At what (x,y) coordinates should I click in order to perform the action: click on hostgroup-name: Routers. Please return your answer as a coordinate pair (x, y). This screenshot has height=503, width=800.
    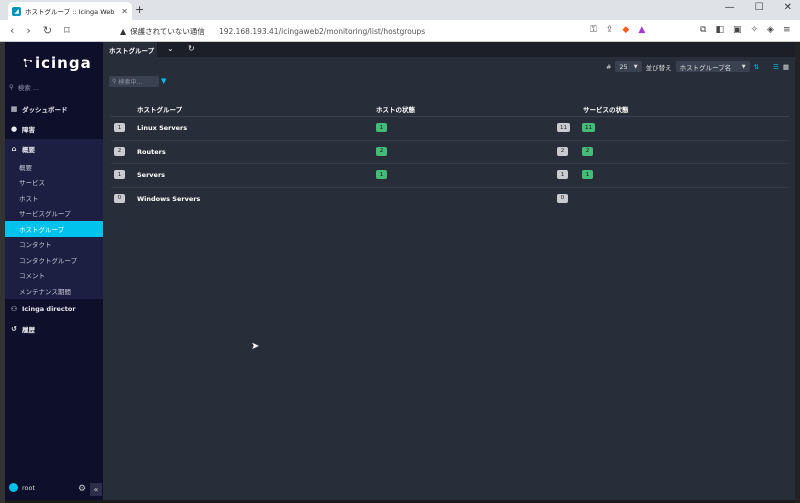
    Looking at the image, I should click on (151, 152).